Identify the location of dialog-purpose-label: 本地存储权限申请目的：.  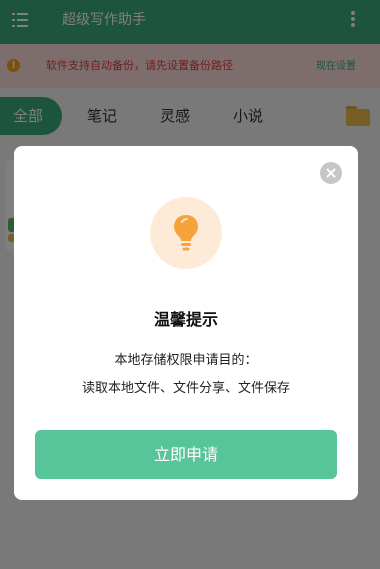
(186, 360).